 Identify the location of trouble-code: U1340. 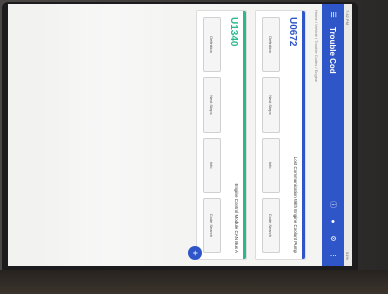
(233, 32).